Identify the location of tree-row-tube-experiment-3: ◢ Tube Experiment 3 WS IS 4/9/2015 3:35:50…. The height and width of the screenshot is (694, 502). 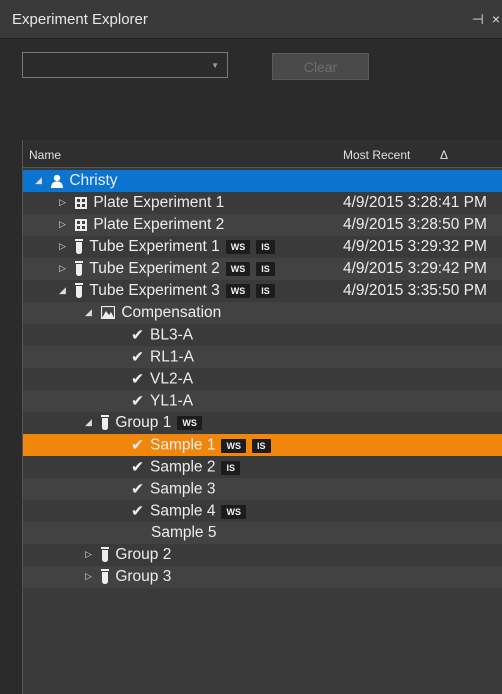
(262, 291).